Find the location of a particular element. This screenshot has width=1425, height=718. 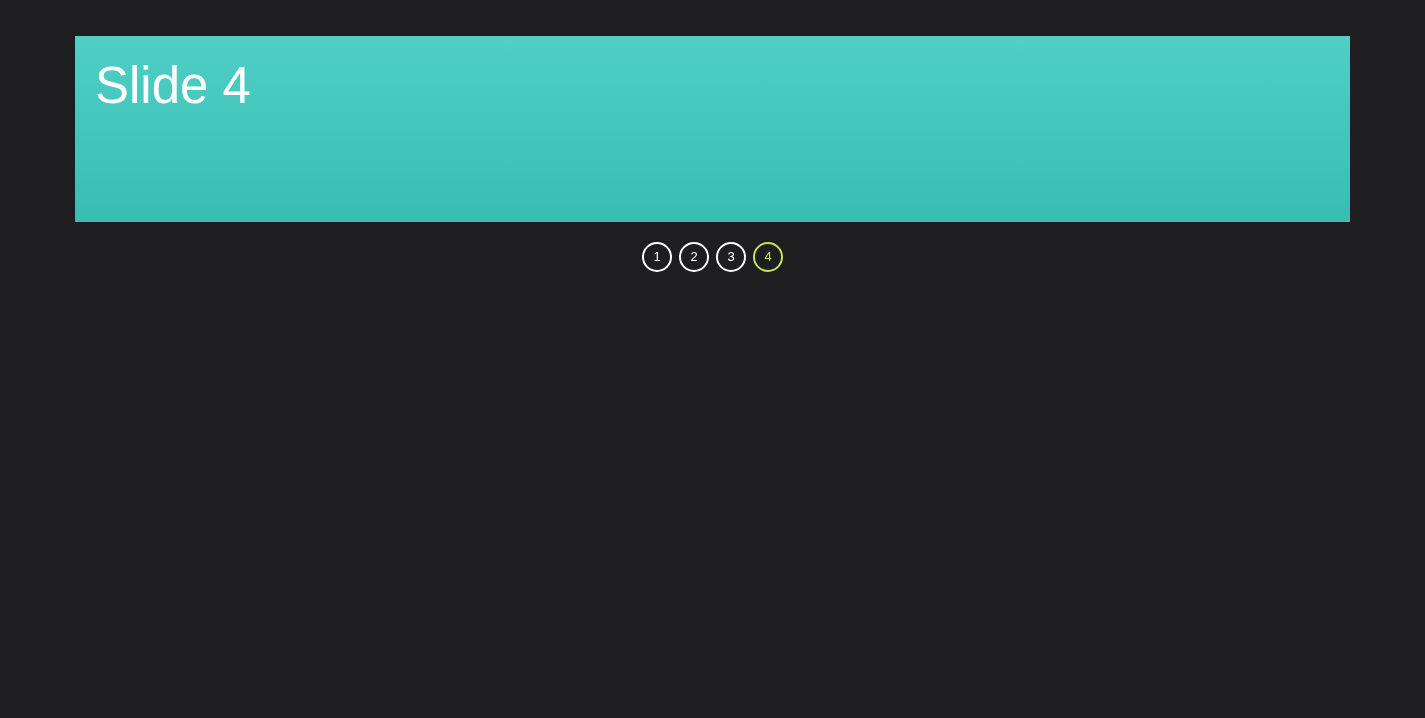

slide-title: Slide 4 is located at coordinates (173, 86).